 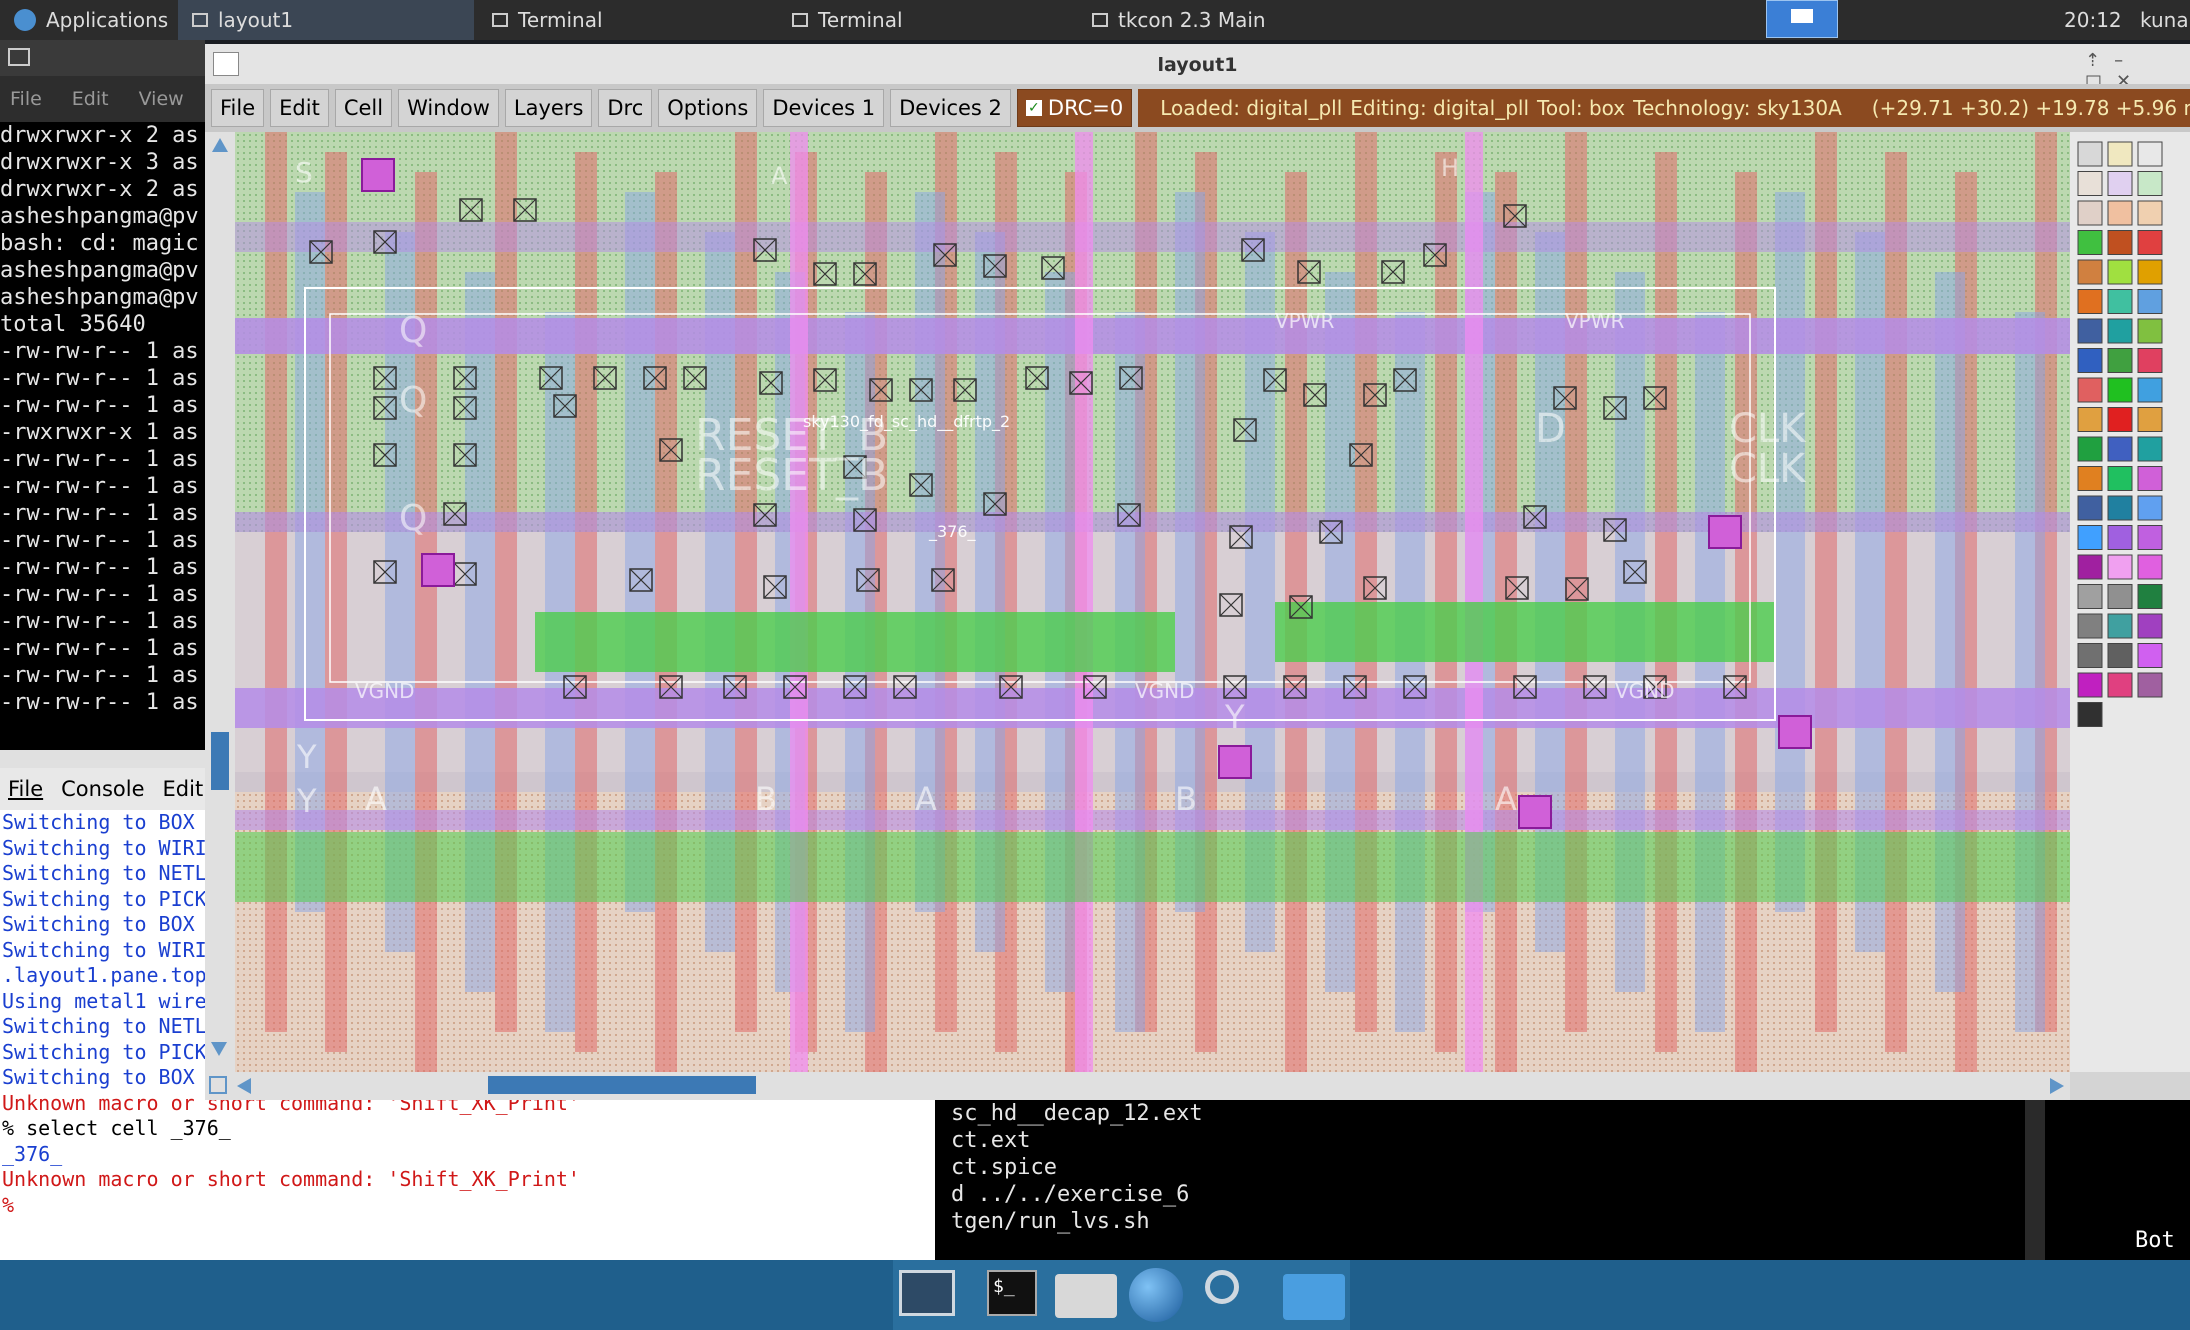 I want to click on menu-window: Window, so click(x=448, y=108).